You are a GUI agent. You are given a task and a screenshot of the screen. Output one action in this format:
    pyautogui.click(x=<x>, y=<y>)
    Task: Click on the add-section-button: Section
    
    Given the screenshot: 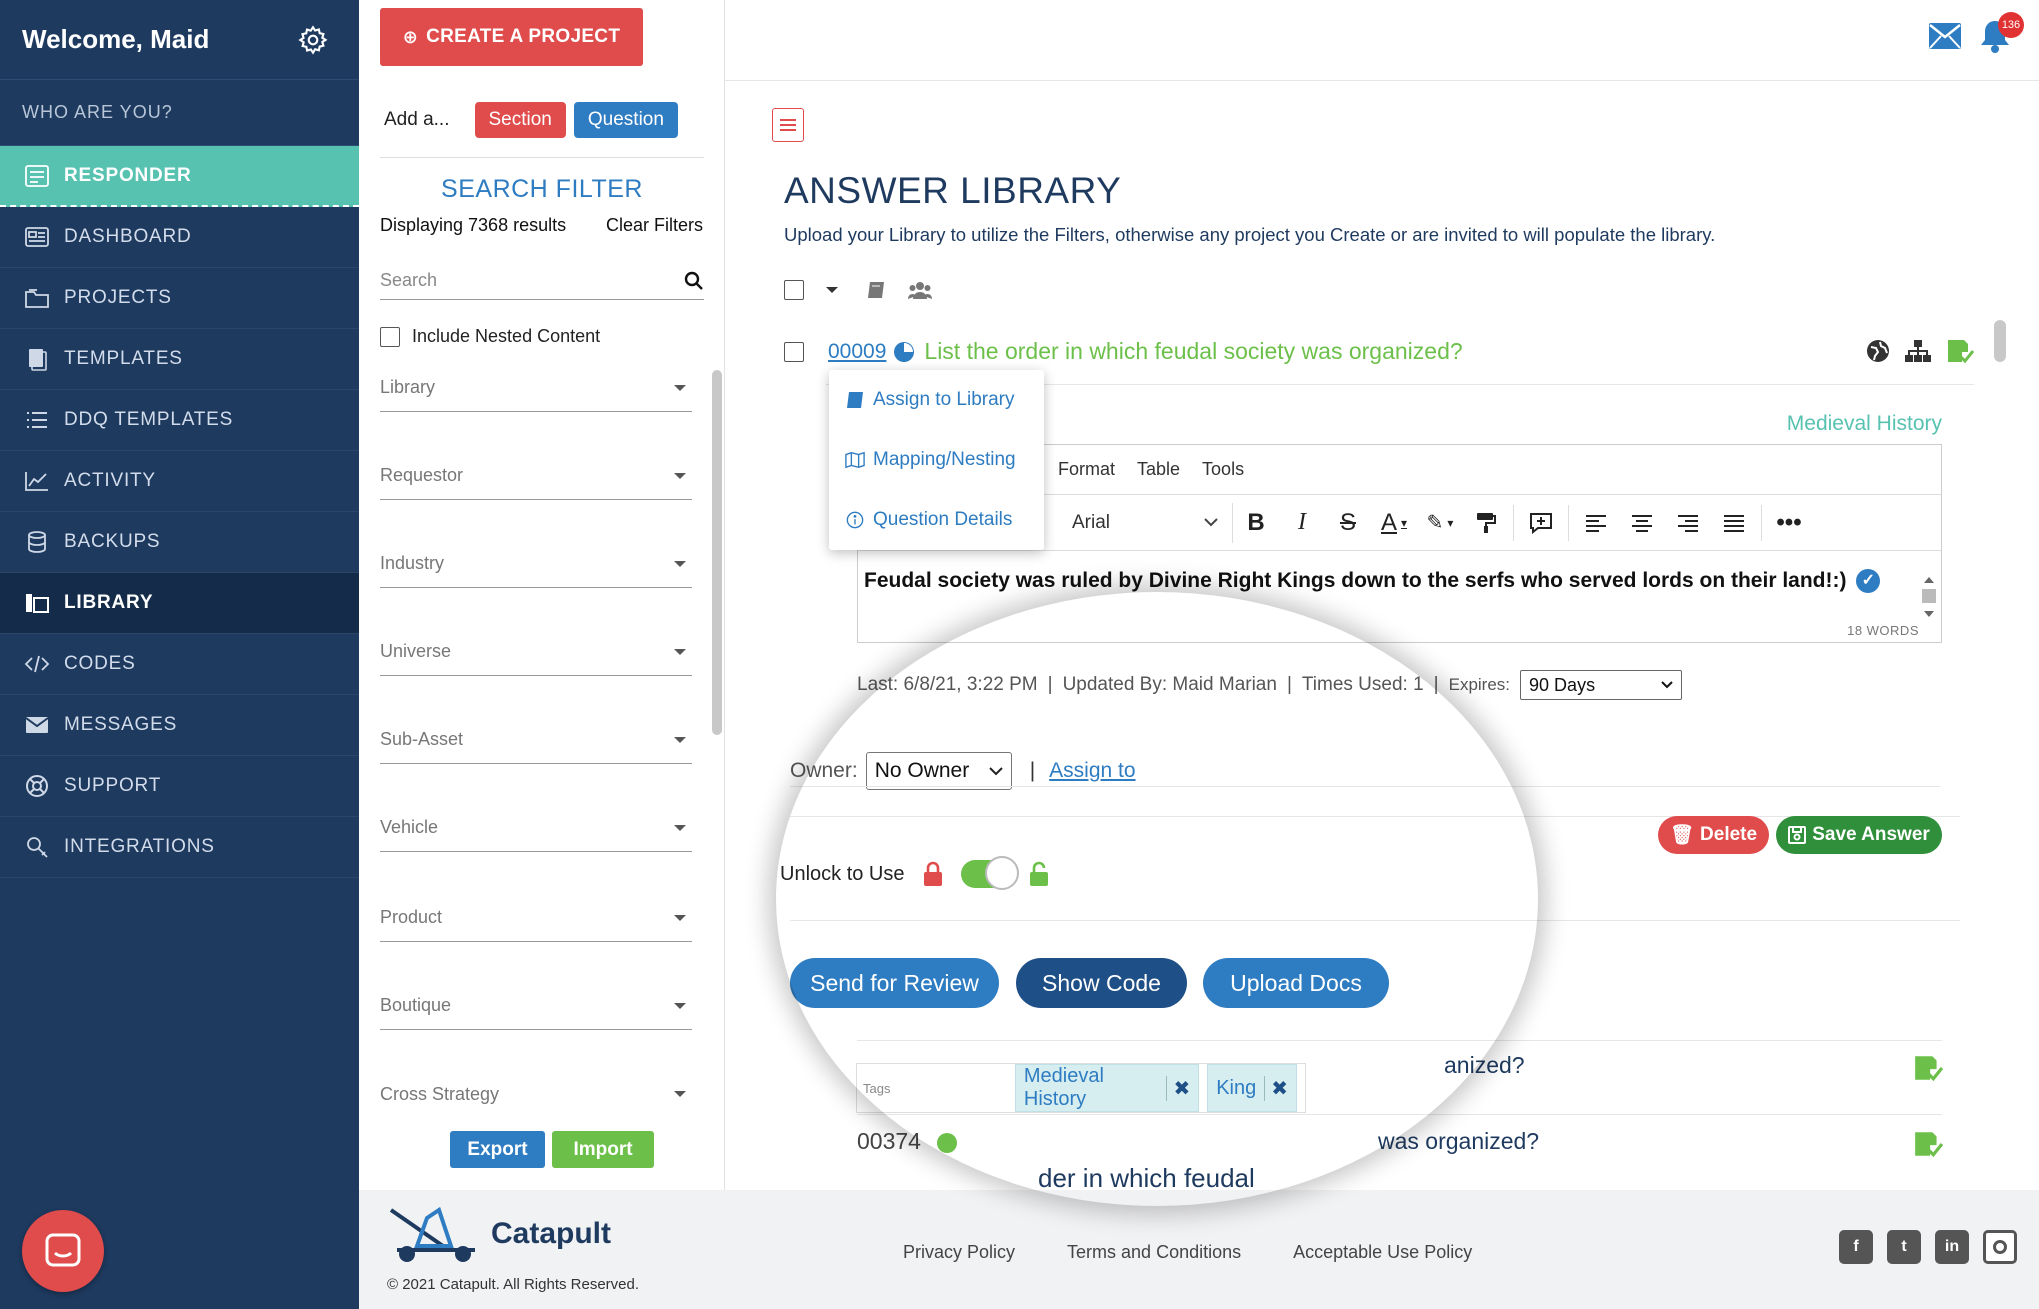 What is the action you would take?
    pyautogui.click(x=520, y=120)
    